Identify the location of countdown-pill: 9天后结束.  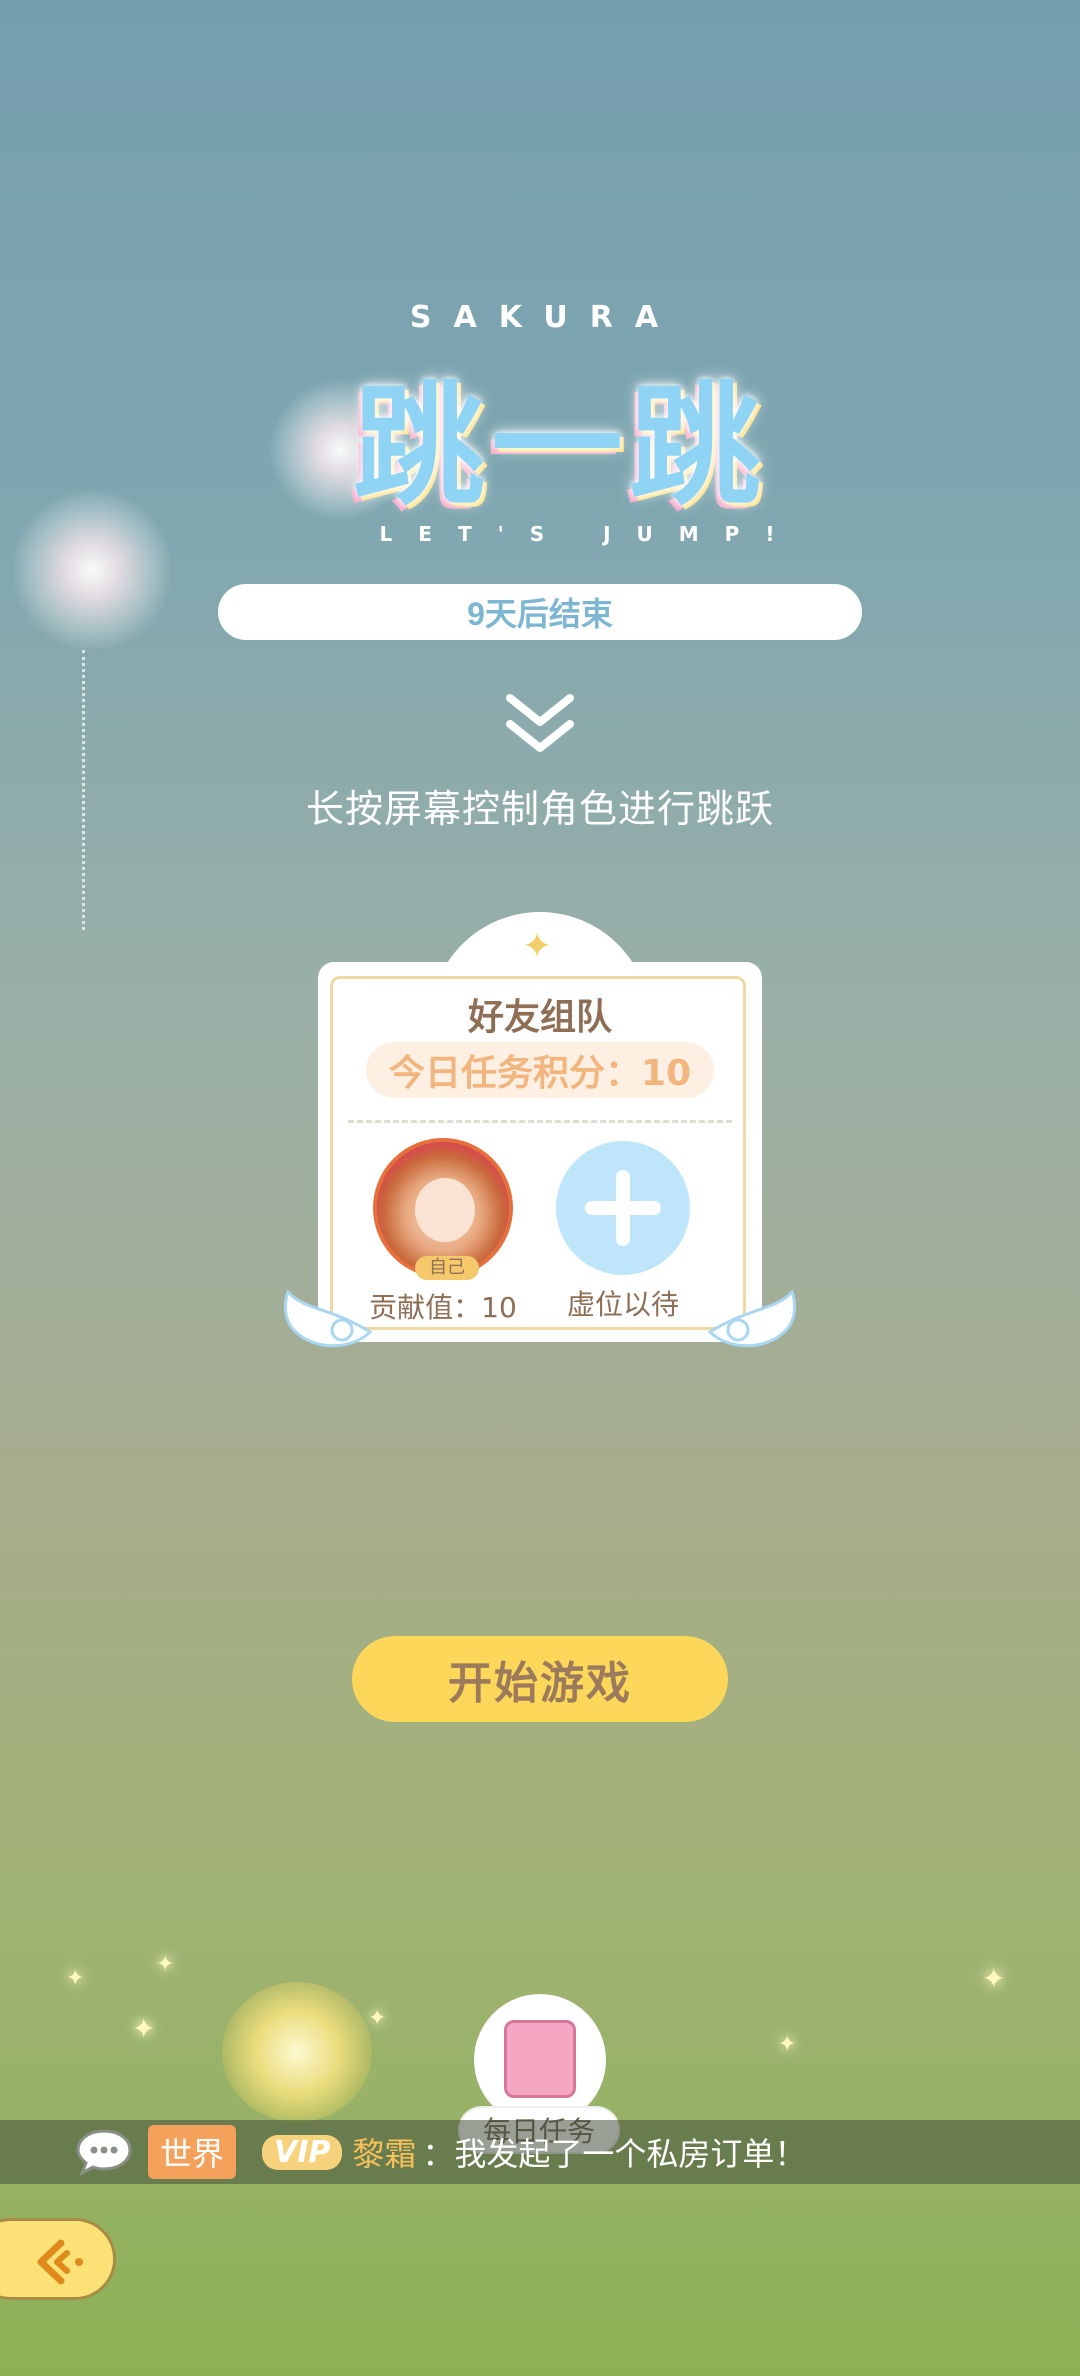
(540, 612).